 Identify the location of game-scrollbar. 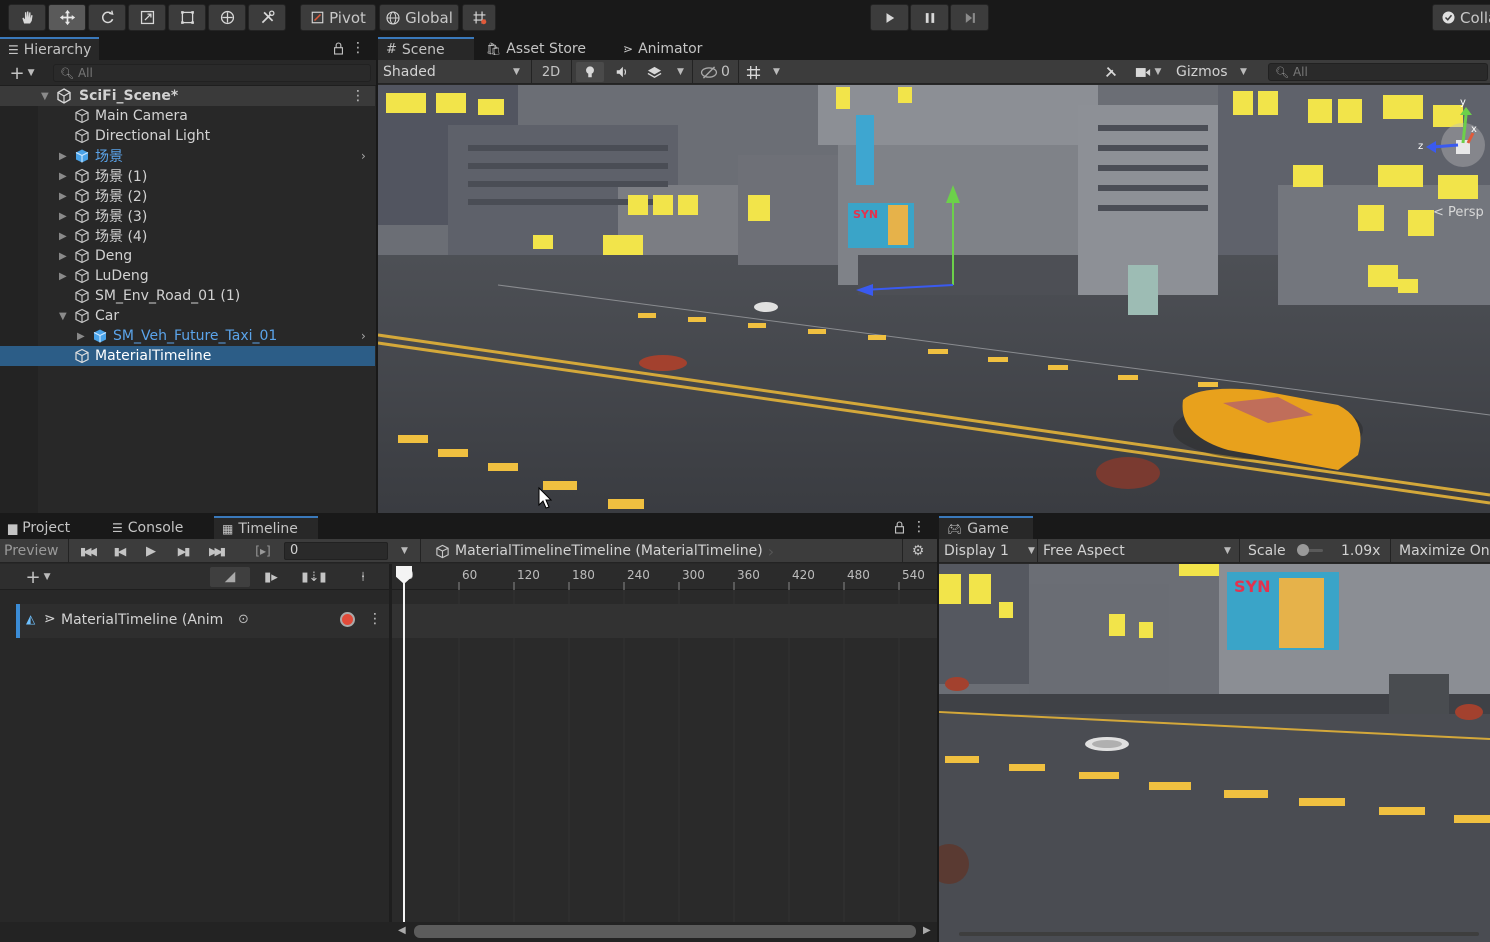
(1219, 934).